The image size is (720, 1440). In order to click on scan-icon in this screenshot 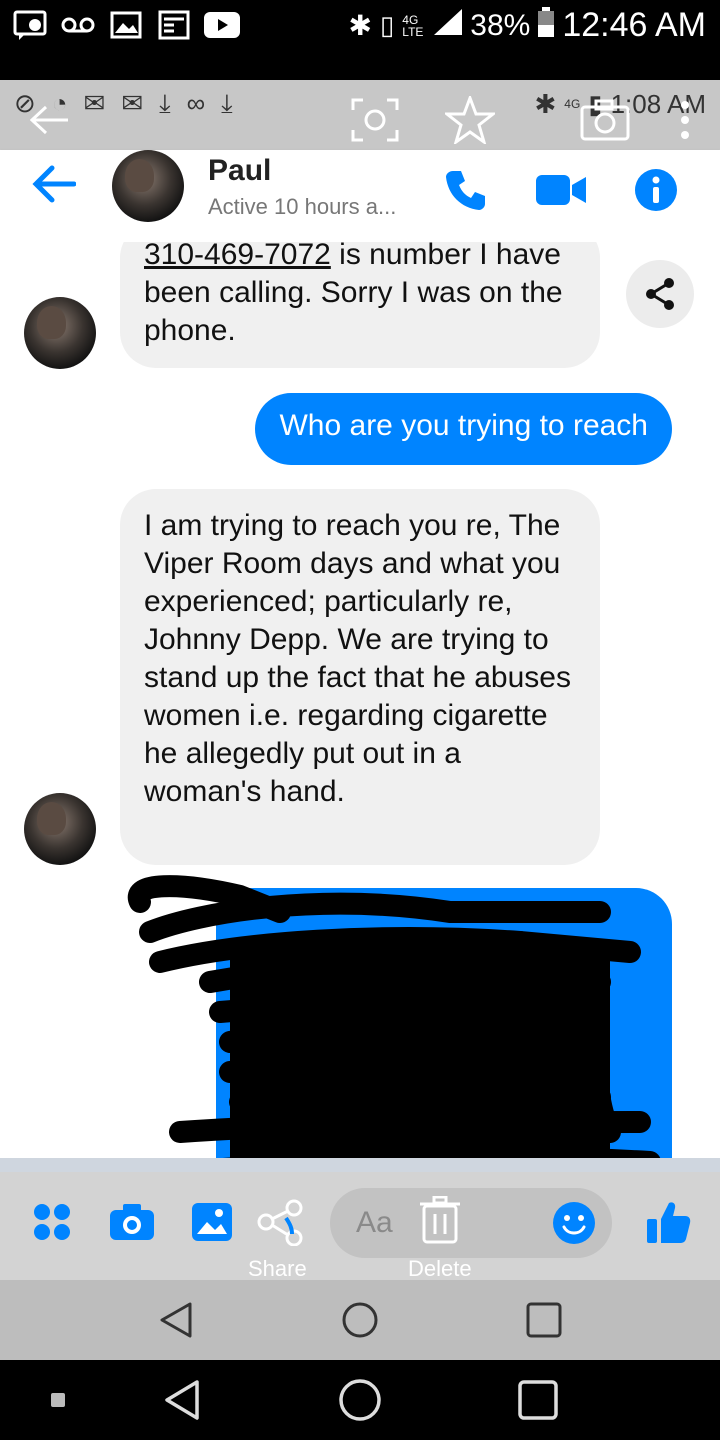, I will do `click(375, 120)`.